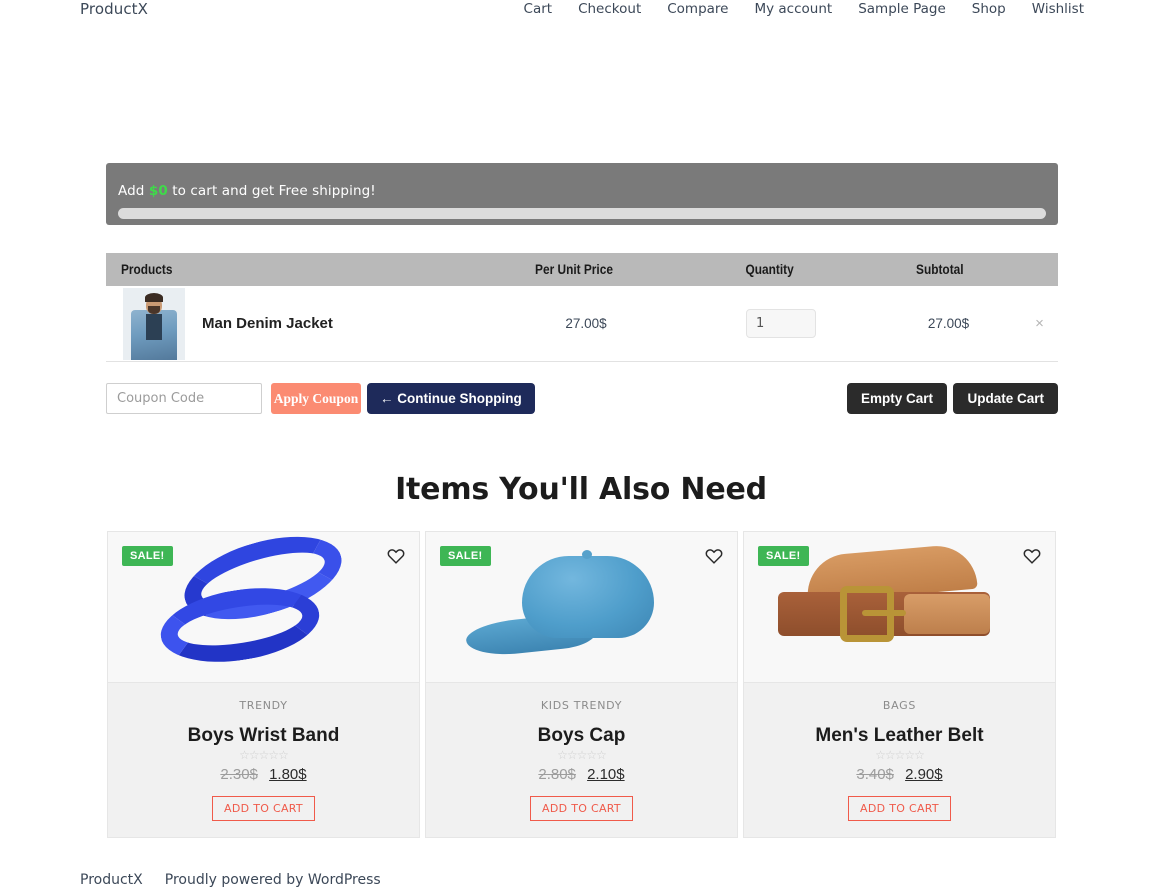 Image resolution: width=1162 pixels, height=888 pixels. What do you see at coordinates (924, 774) in the screenshot?
I see `sale-price: 2.90$` at bounding box center [924, 774].